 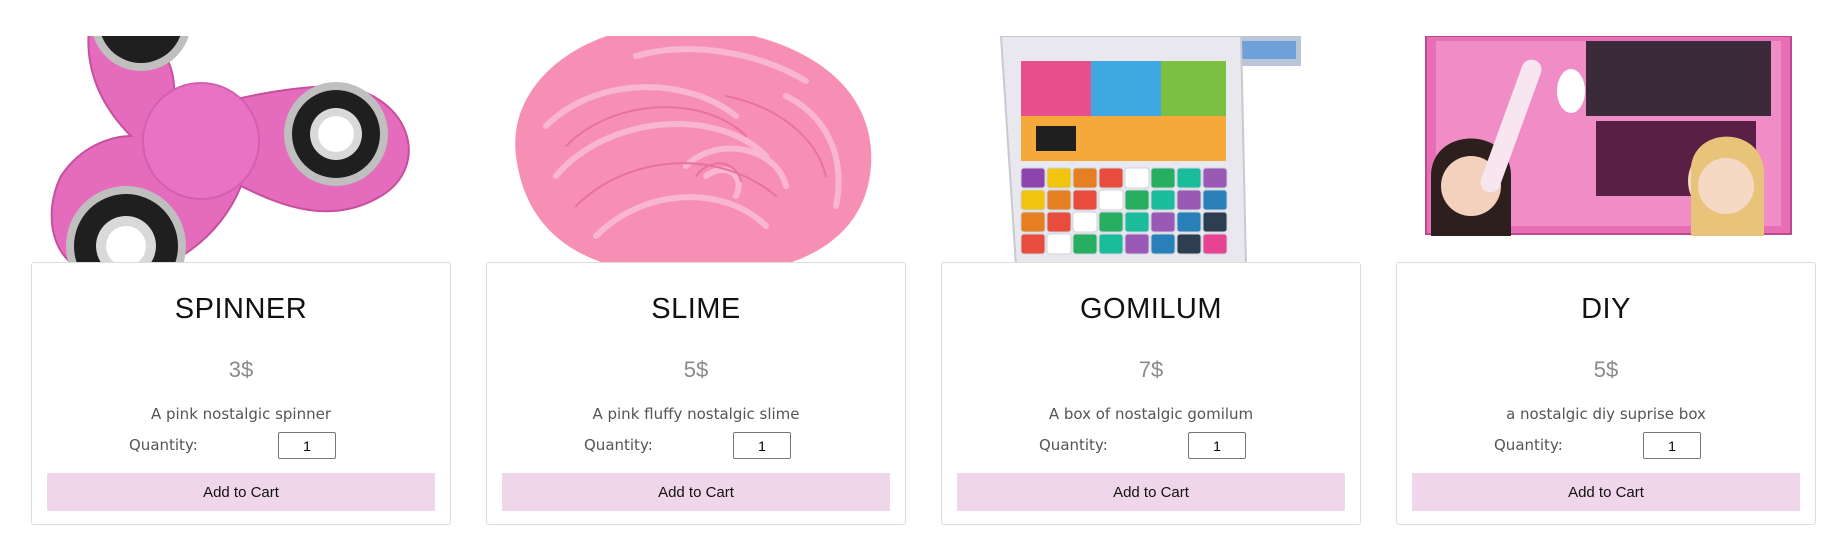 I want to click on product-description: A pink fluffy nostalgic slime, so click(x=696, y=414).